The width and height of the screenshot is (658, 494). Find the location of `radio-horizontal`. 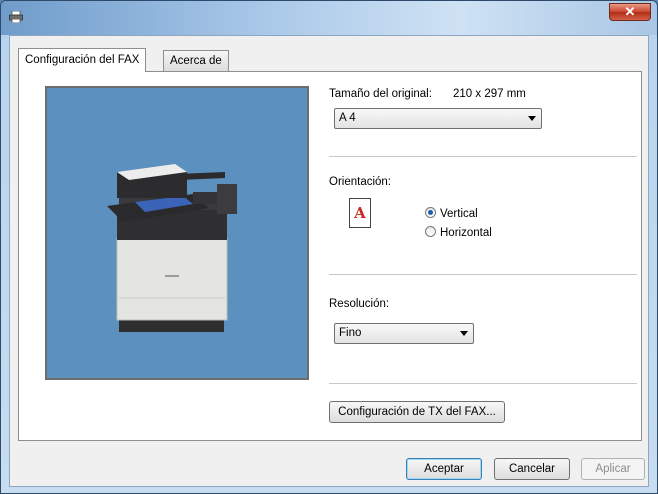

radio-horizontal is located at coordinates (430, 232).